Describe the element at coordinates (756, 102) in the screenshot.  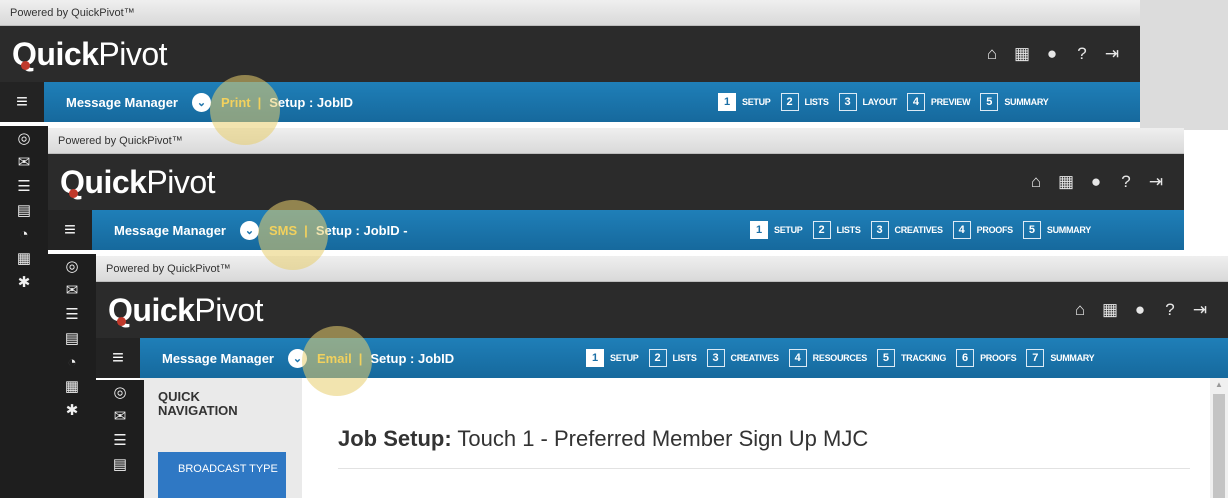
I see `step-label: SETUP` at that location.